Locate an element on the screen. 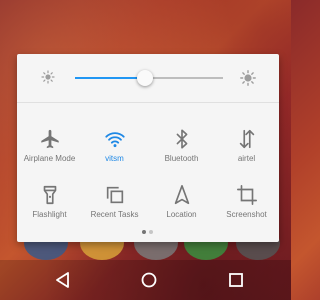 The height and width of the screenshot is (300, 320). tile-label: Screenshot is located at coordinates (246, 214).